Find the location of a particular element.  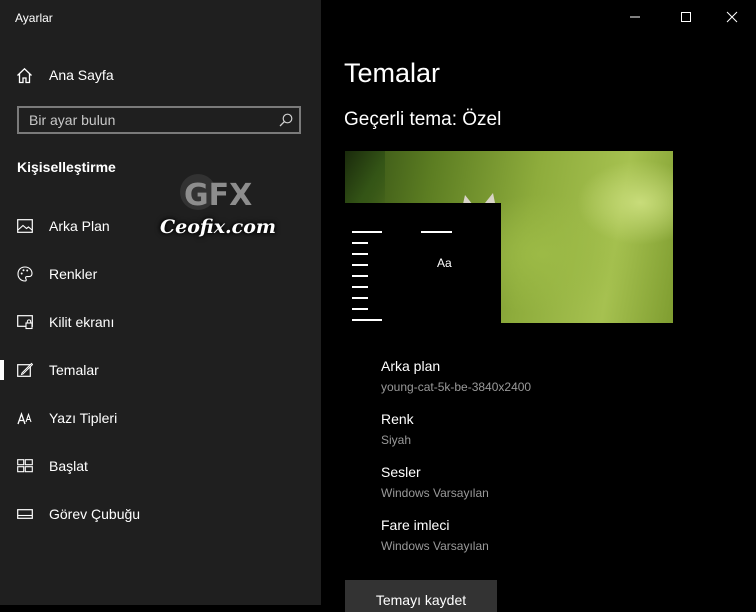

maximize-button is located at coordinates (686, 17).